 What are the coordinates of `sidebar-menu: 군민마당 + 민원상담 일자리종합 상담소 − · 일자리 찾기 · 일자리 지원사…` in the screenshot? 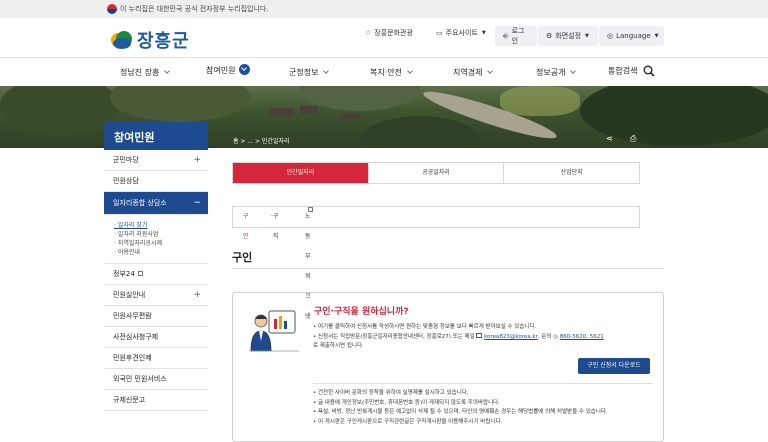 It's located at (156, 280).